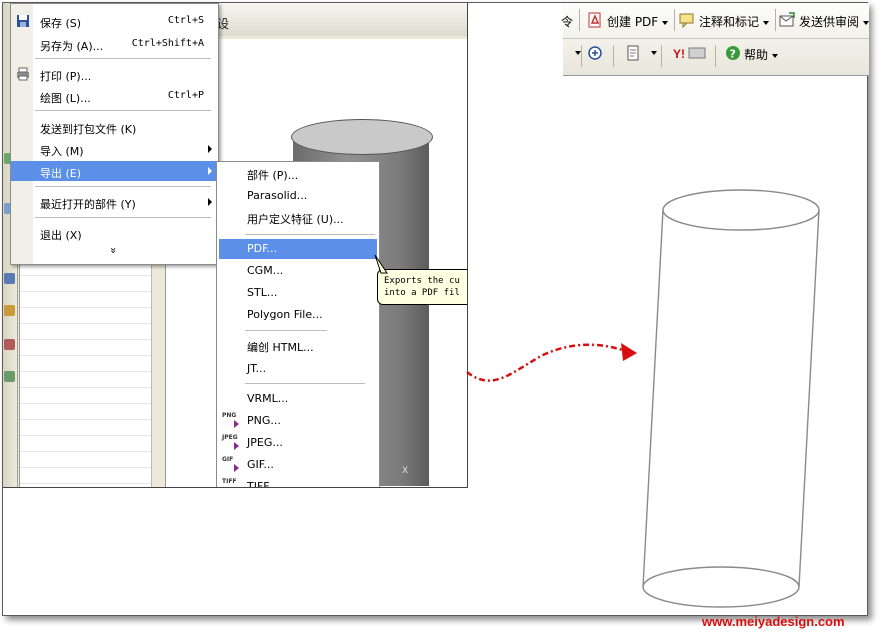 The height and width of the screenshot is (636, 888). Describe the element at coordinates (629, 352) in the screenshot. I see `red-arrow-head` at that location.